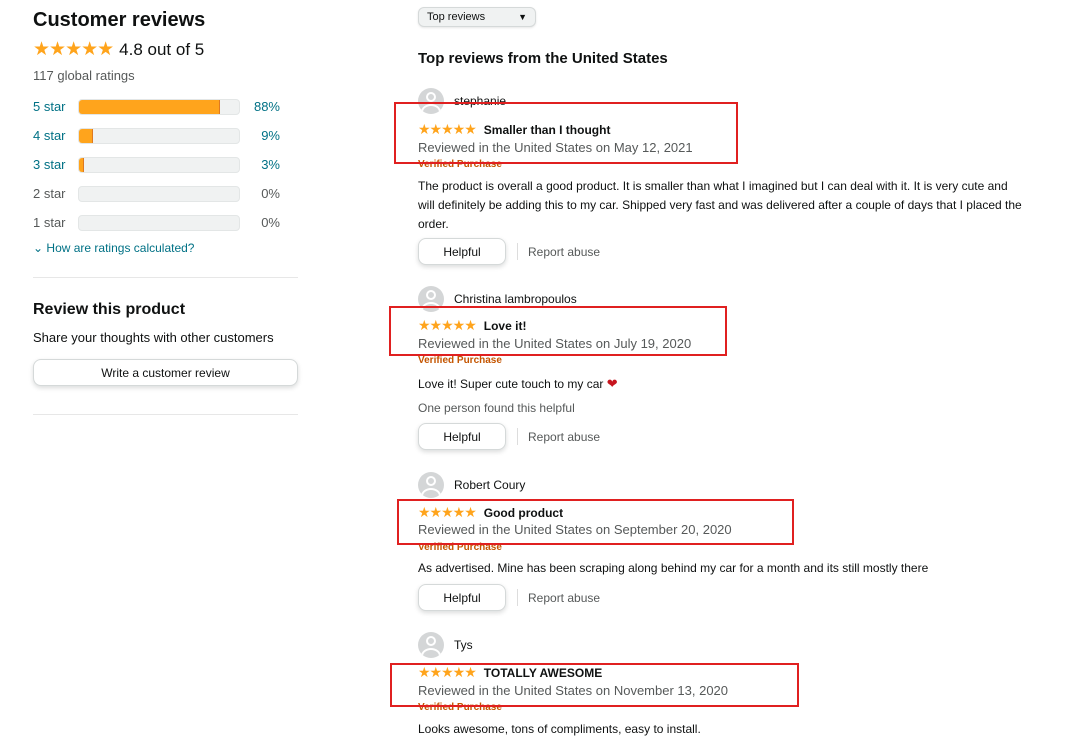 This screenshot has width=1080, height=751. What do you see at coordinates (73, 49) in the screenshot?
I see `star-rating-icon: ★★★★★` at bounding box center [73, 49].